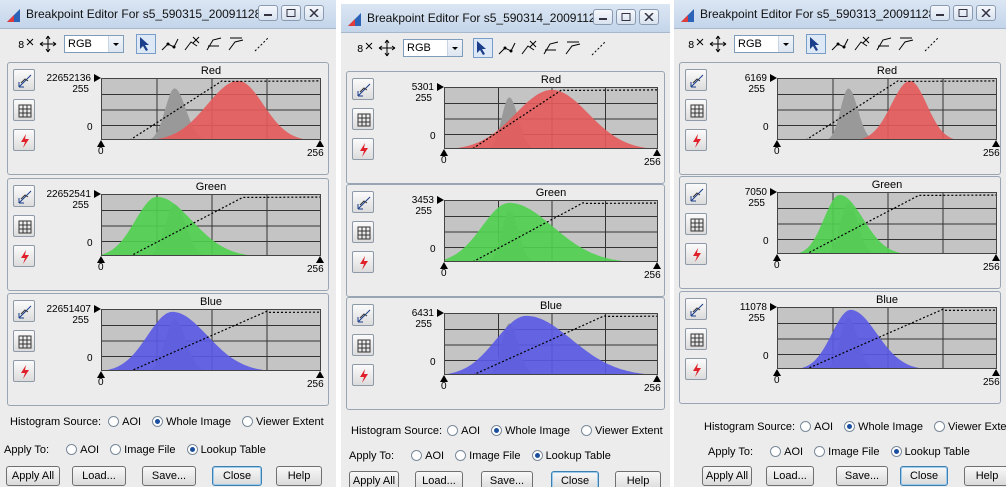 This screenshot has height=487, width=1006. I want to click on radio-lookup-table, so click(896, 451).